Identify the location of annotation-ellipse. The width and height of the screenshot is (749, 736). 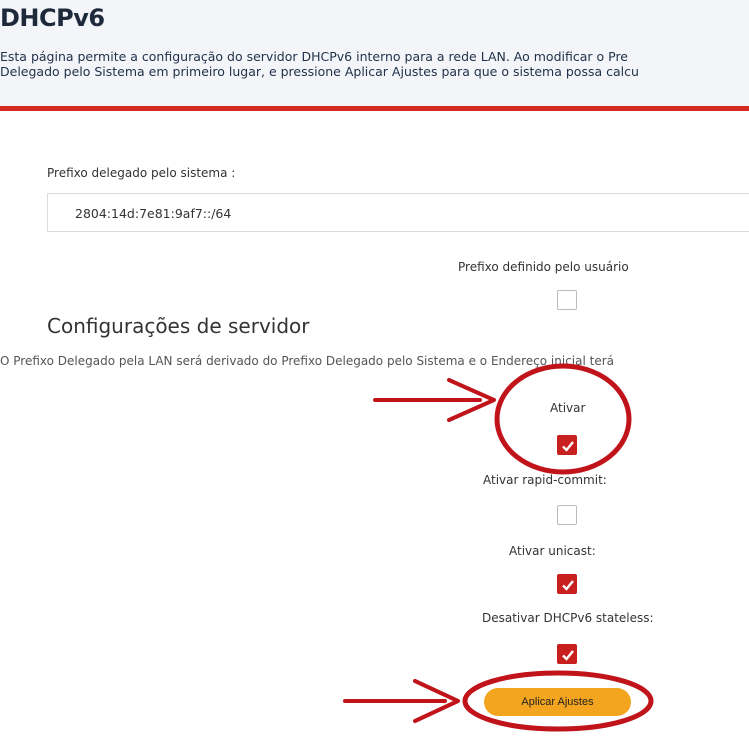
(558, 701).